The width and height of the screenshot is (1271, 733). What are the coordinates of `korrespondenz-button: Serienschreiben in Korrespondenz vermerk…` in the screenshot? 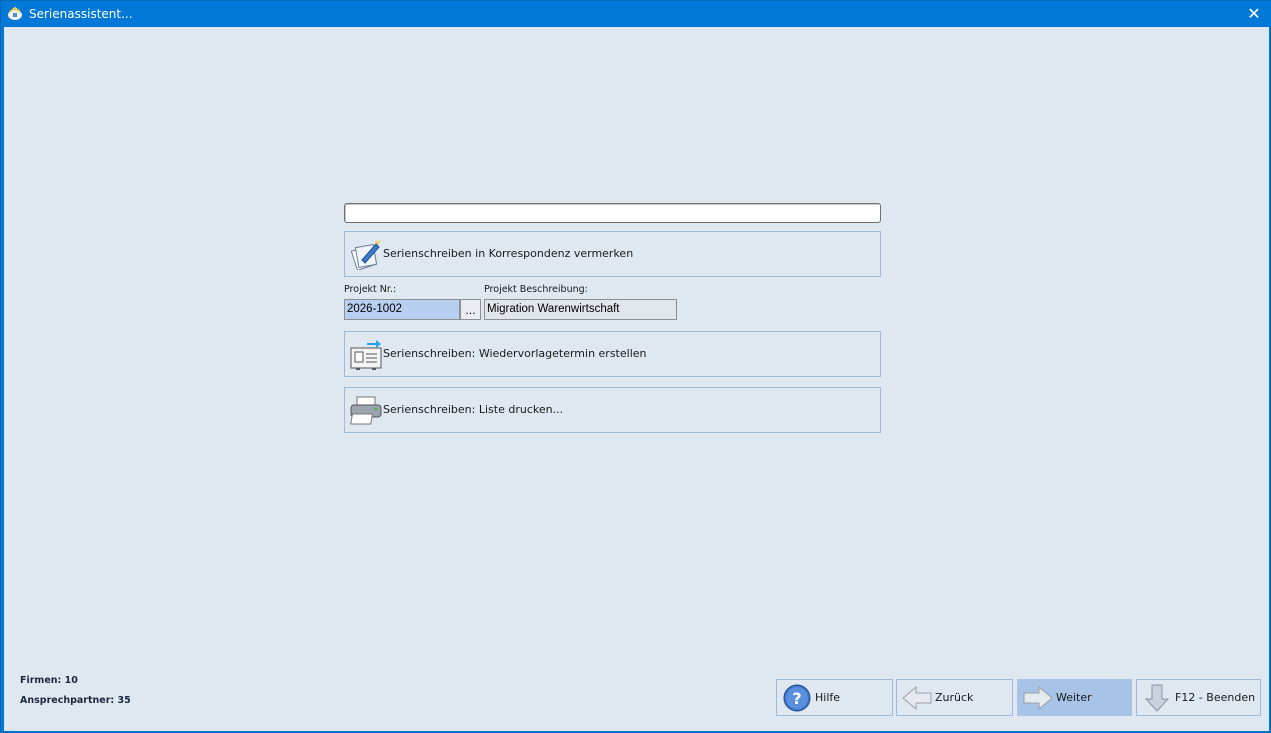 It's located at (612, 254).